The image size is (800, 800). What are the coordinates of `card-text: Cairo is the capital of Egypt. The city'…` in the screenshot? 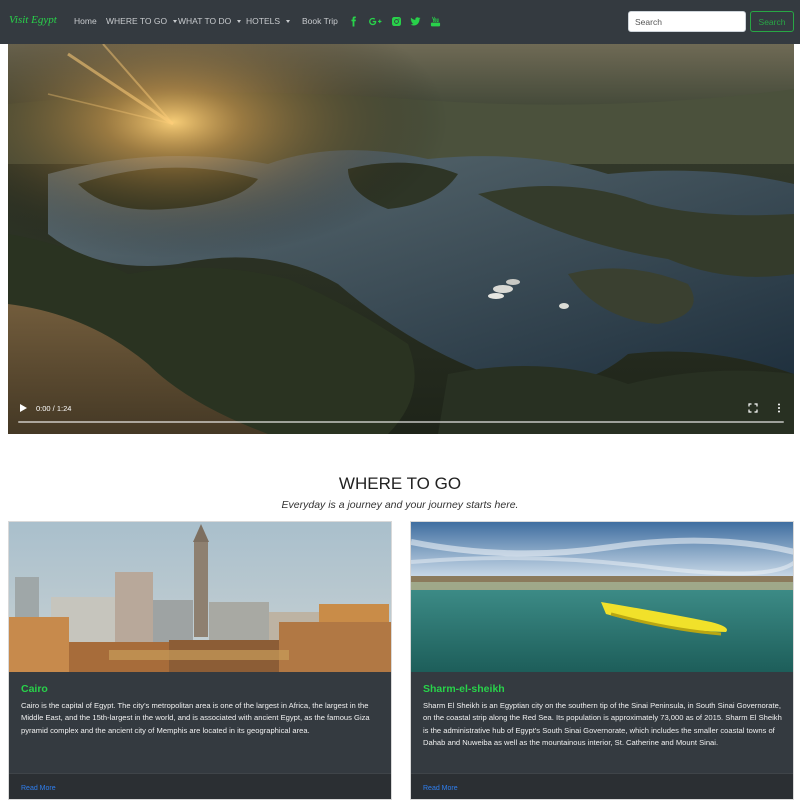 It's located at (195, 718).